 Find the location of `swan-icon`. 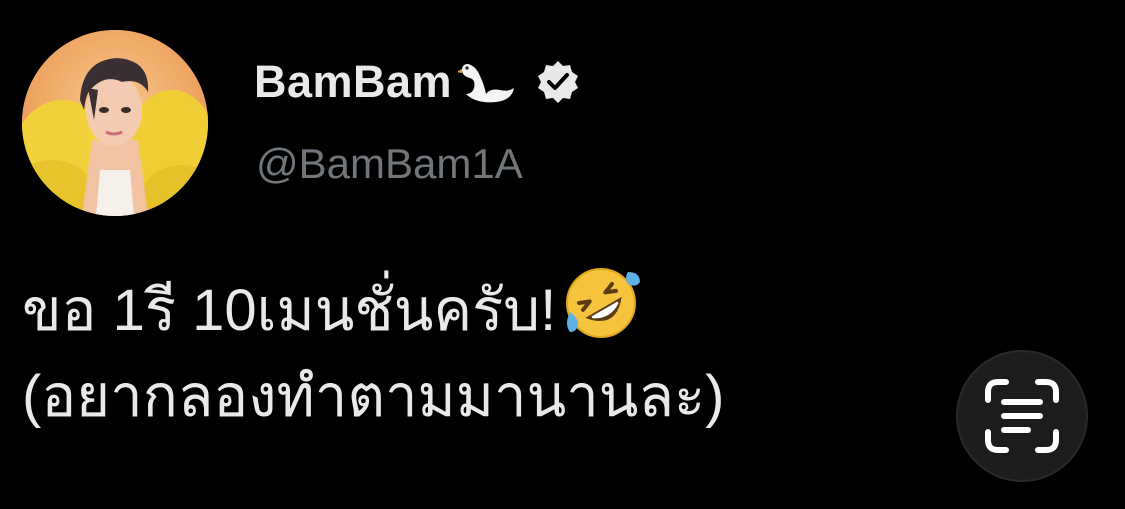

swan-icon is located at coordinates (487, 82).